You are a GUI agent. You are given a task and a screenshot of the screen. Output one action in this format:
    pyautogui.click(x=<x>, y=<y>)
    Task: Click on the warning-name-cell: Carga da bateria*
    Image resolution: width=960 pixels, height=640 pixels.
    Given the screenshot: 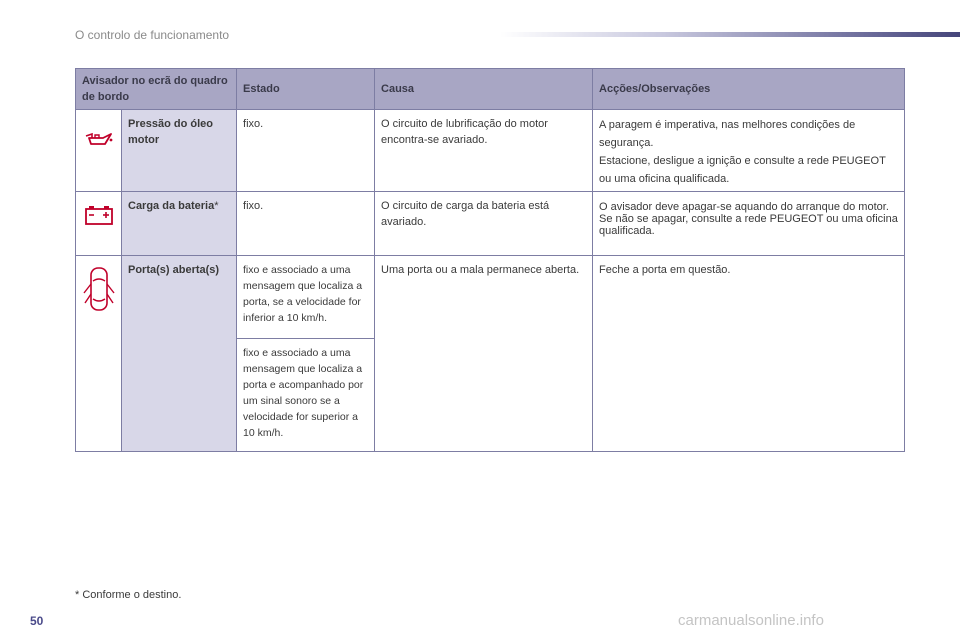 What is the action you would take?
    pyautogui.click(x=179, y=223)
    